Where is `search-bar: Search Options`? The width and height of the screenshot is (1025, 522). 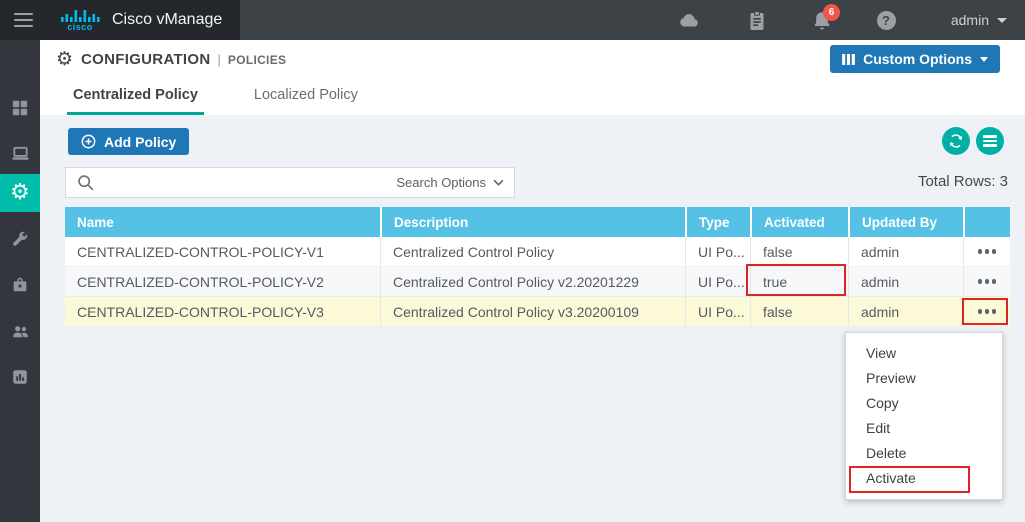
search-bar: Search Options is located at coordinates (290, 182).